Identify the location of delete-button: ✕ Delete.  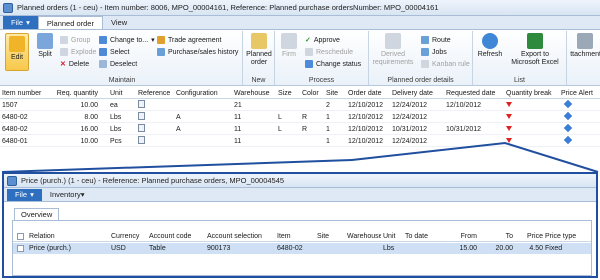
(74, 64).